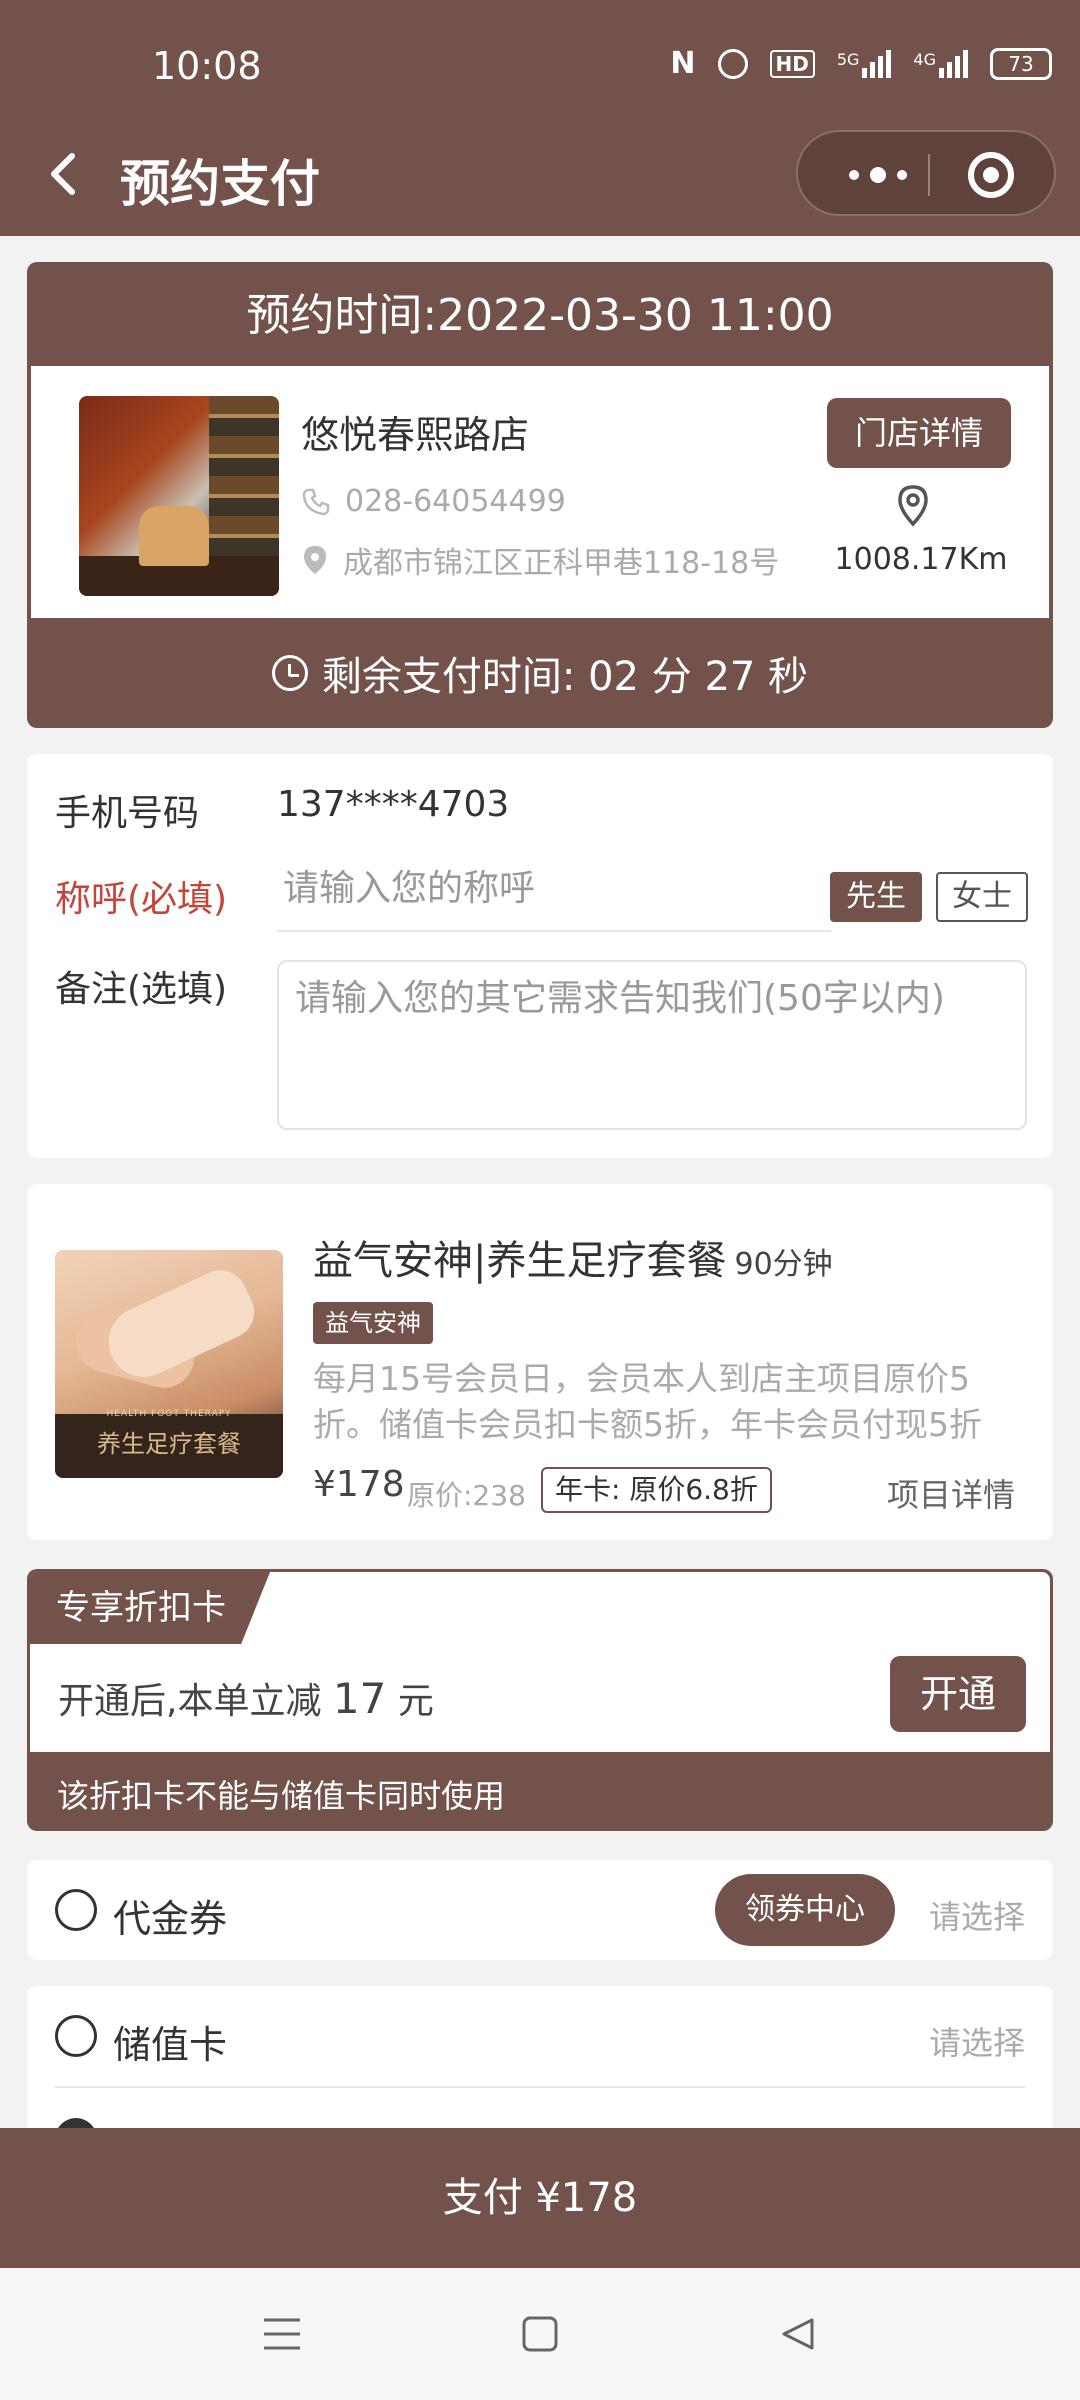 The image size is (1080, 2400). What do you see at coordinates (540, 315) in the screenshot?
I see `appointment-time: 预约时间:2022-03-30 11:00` at bounding box center [540, 315].